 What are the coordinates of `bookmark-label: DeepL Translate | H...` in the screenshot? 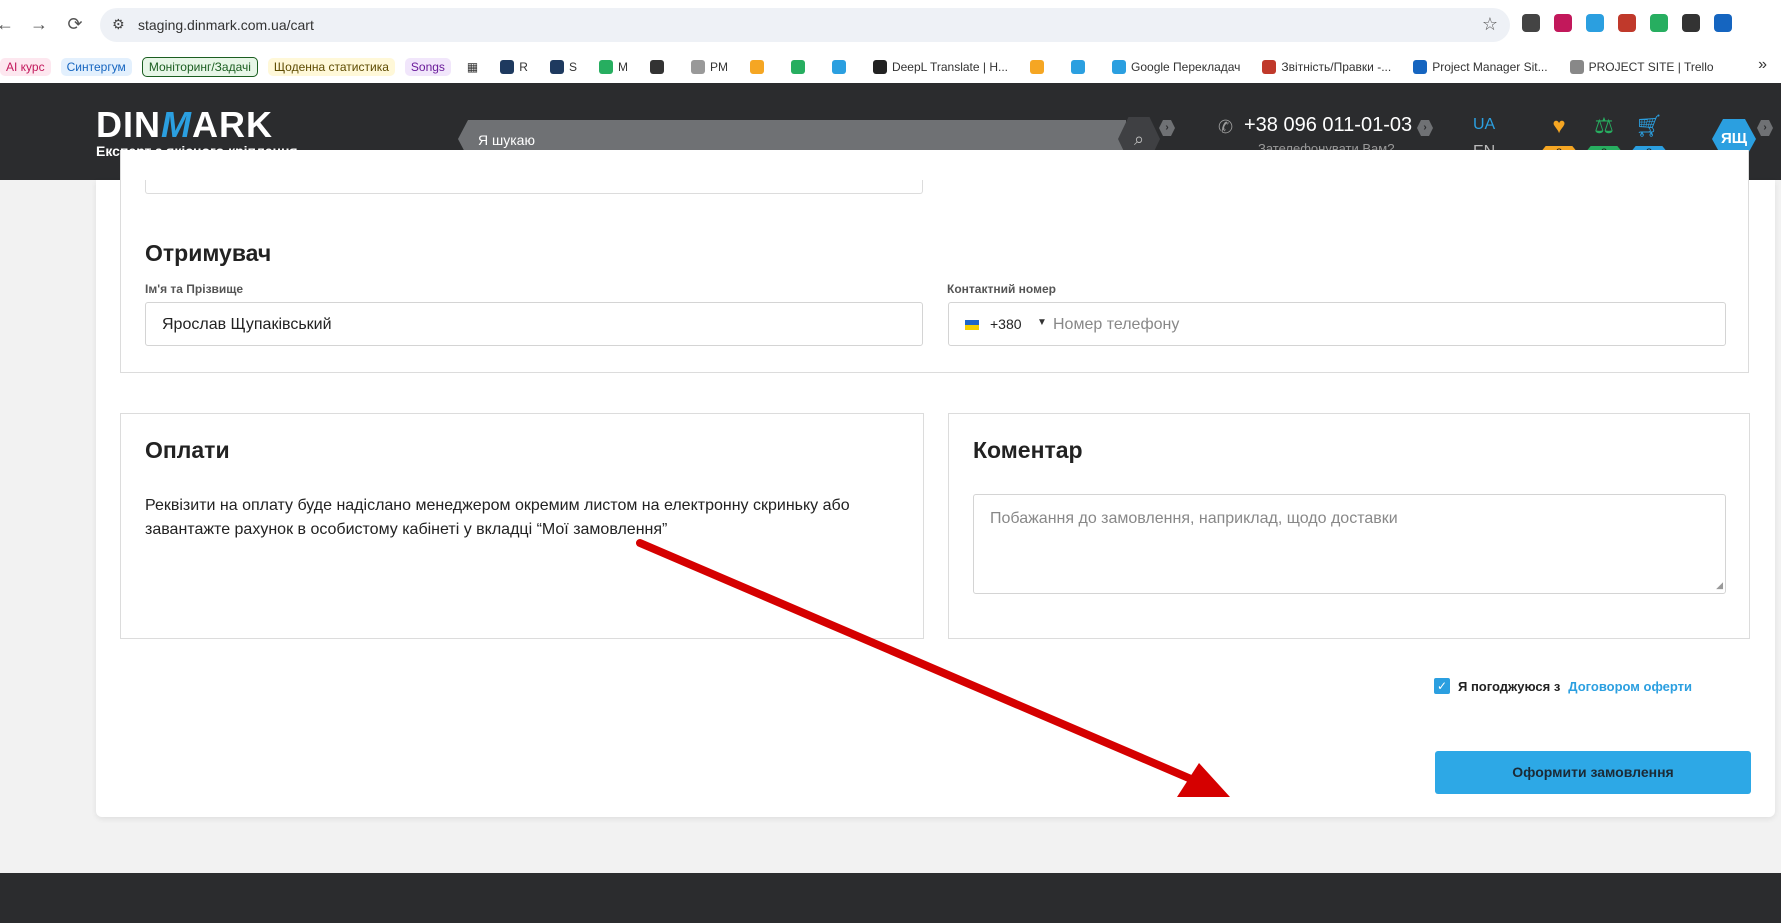 It's located at (950, 66).